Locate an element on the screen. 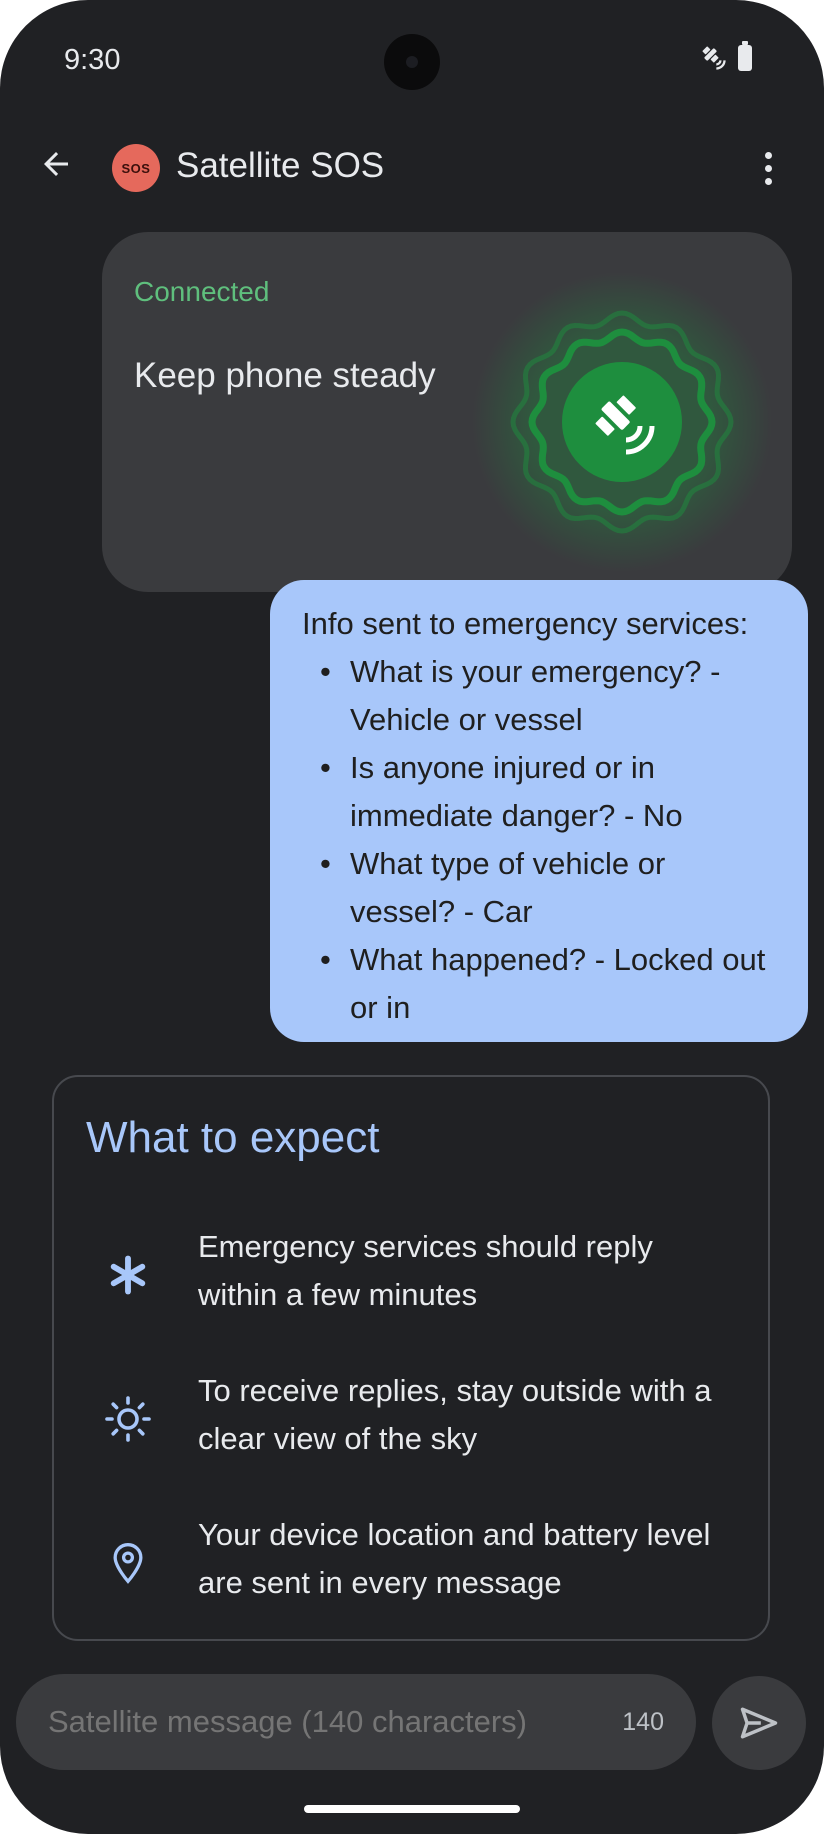 The height and width of the screenshot is (1834, 824). satellite-signal-icon is located at coordinates (622, 422).